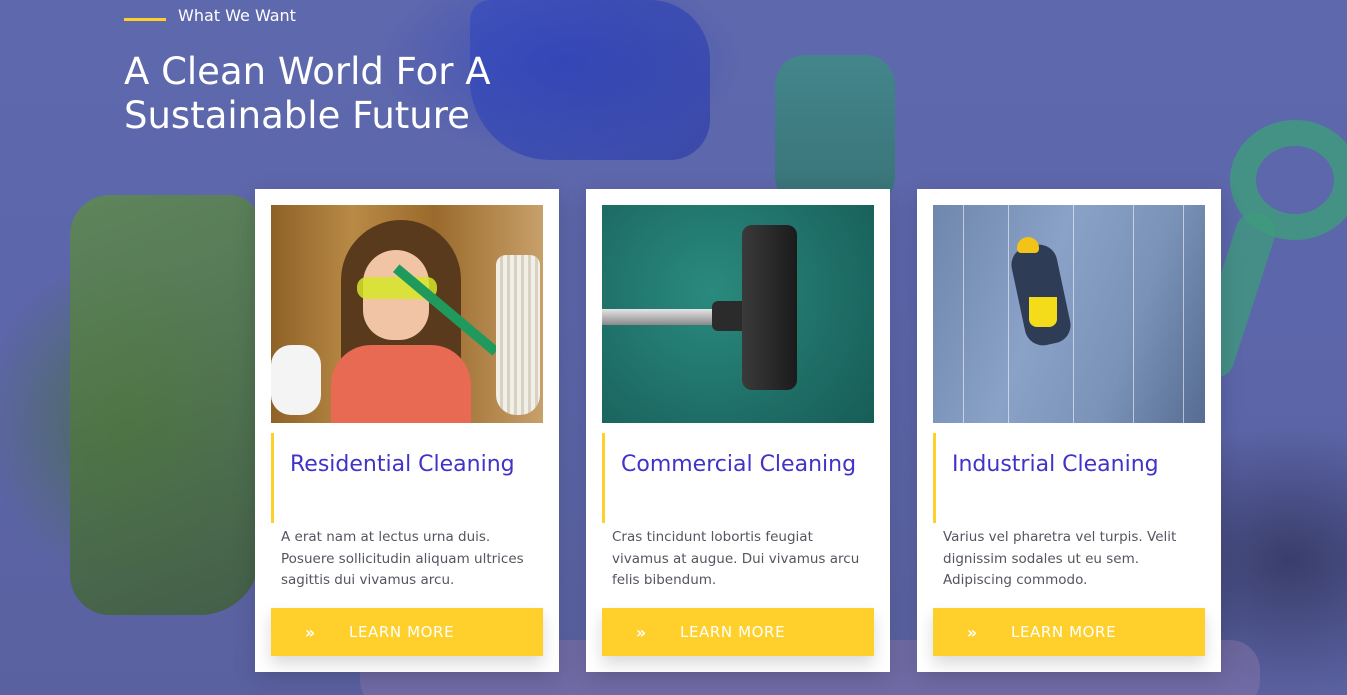 This screenshot has width=1347, height=695. I want to click on woman-with-mop-image, so click(407, 314).